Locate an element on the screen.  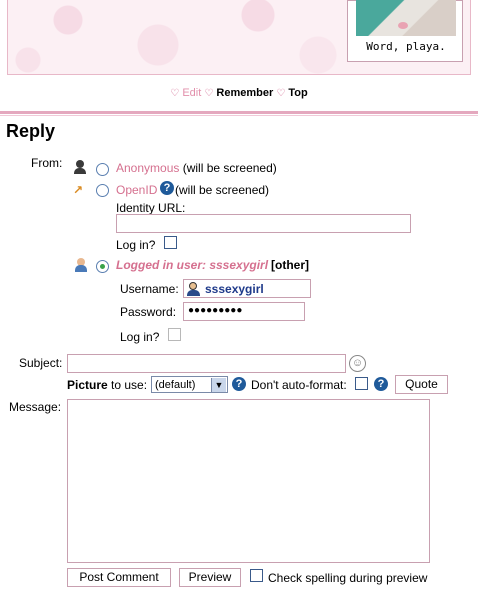
openid-note: (will be screened) is located at coordinates (222, 190).